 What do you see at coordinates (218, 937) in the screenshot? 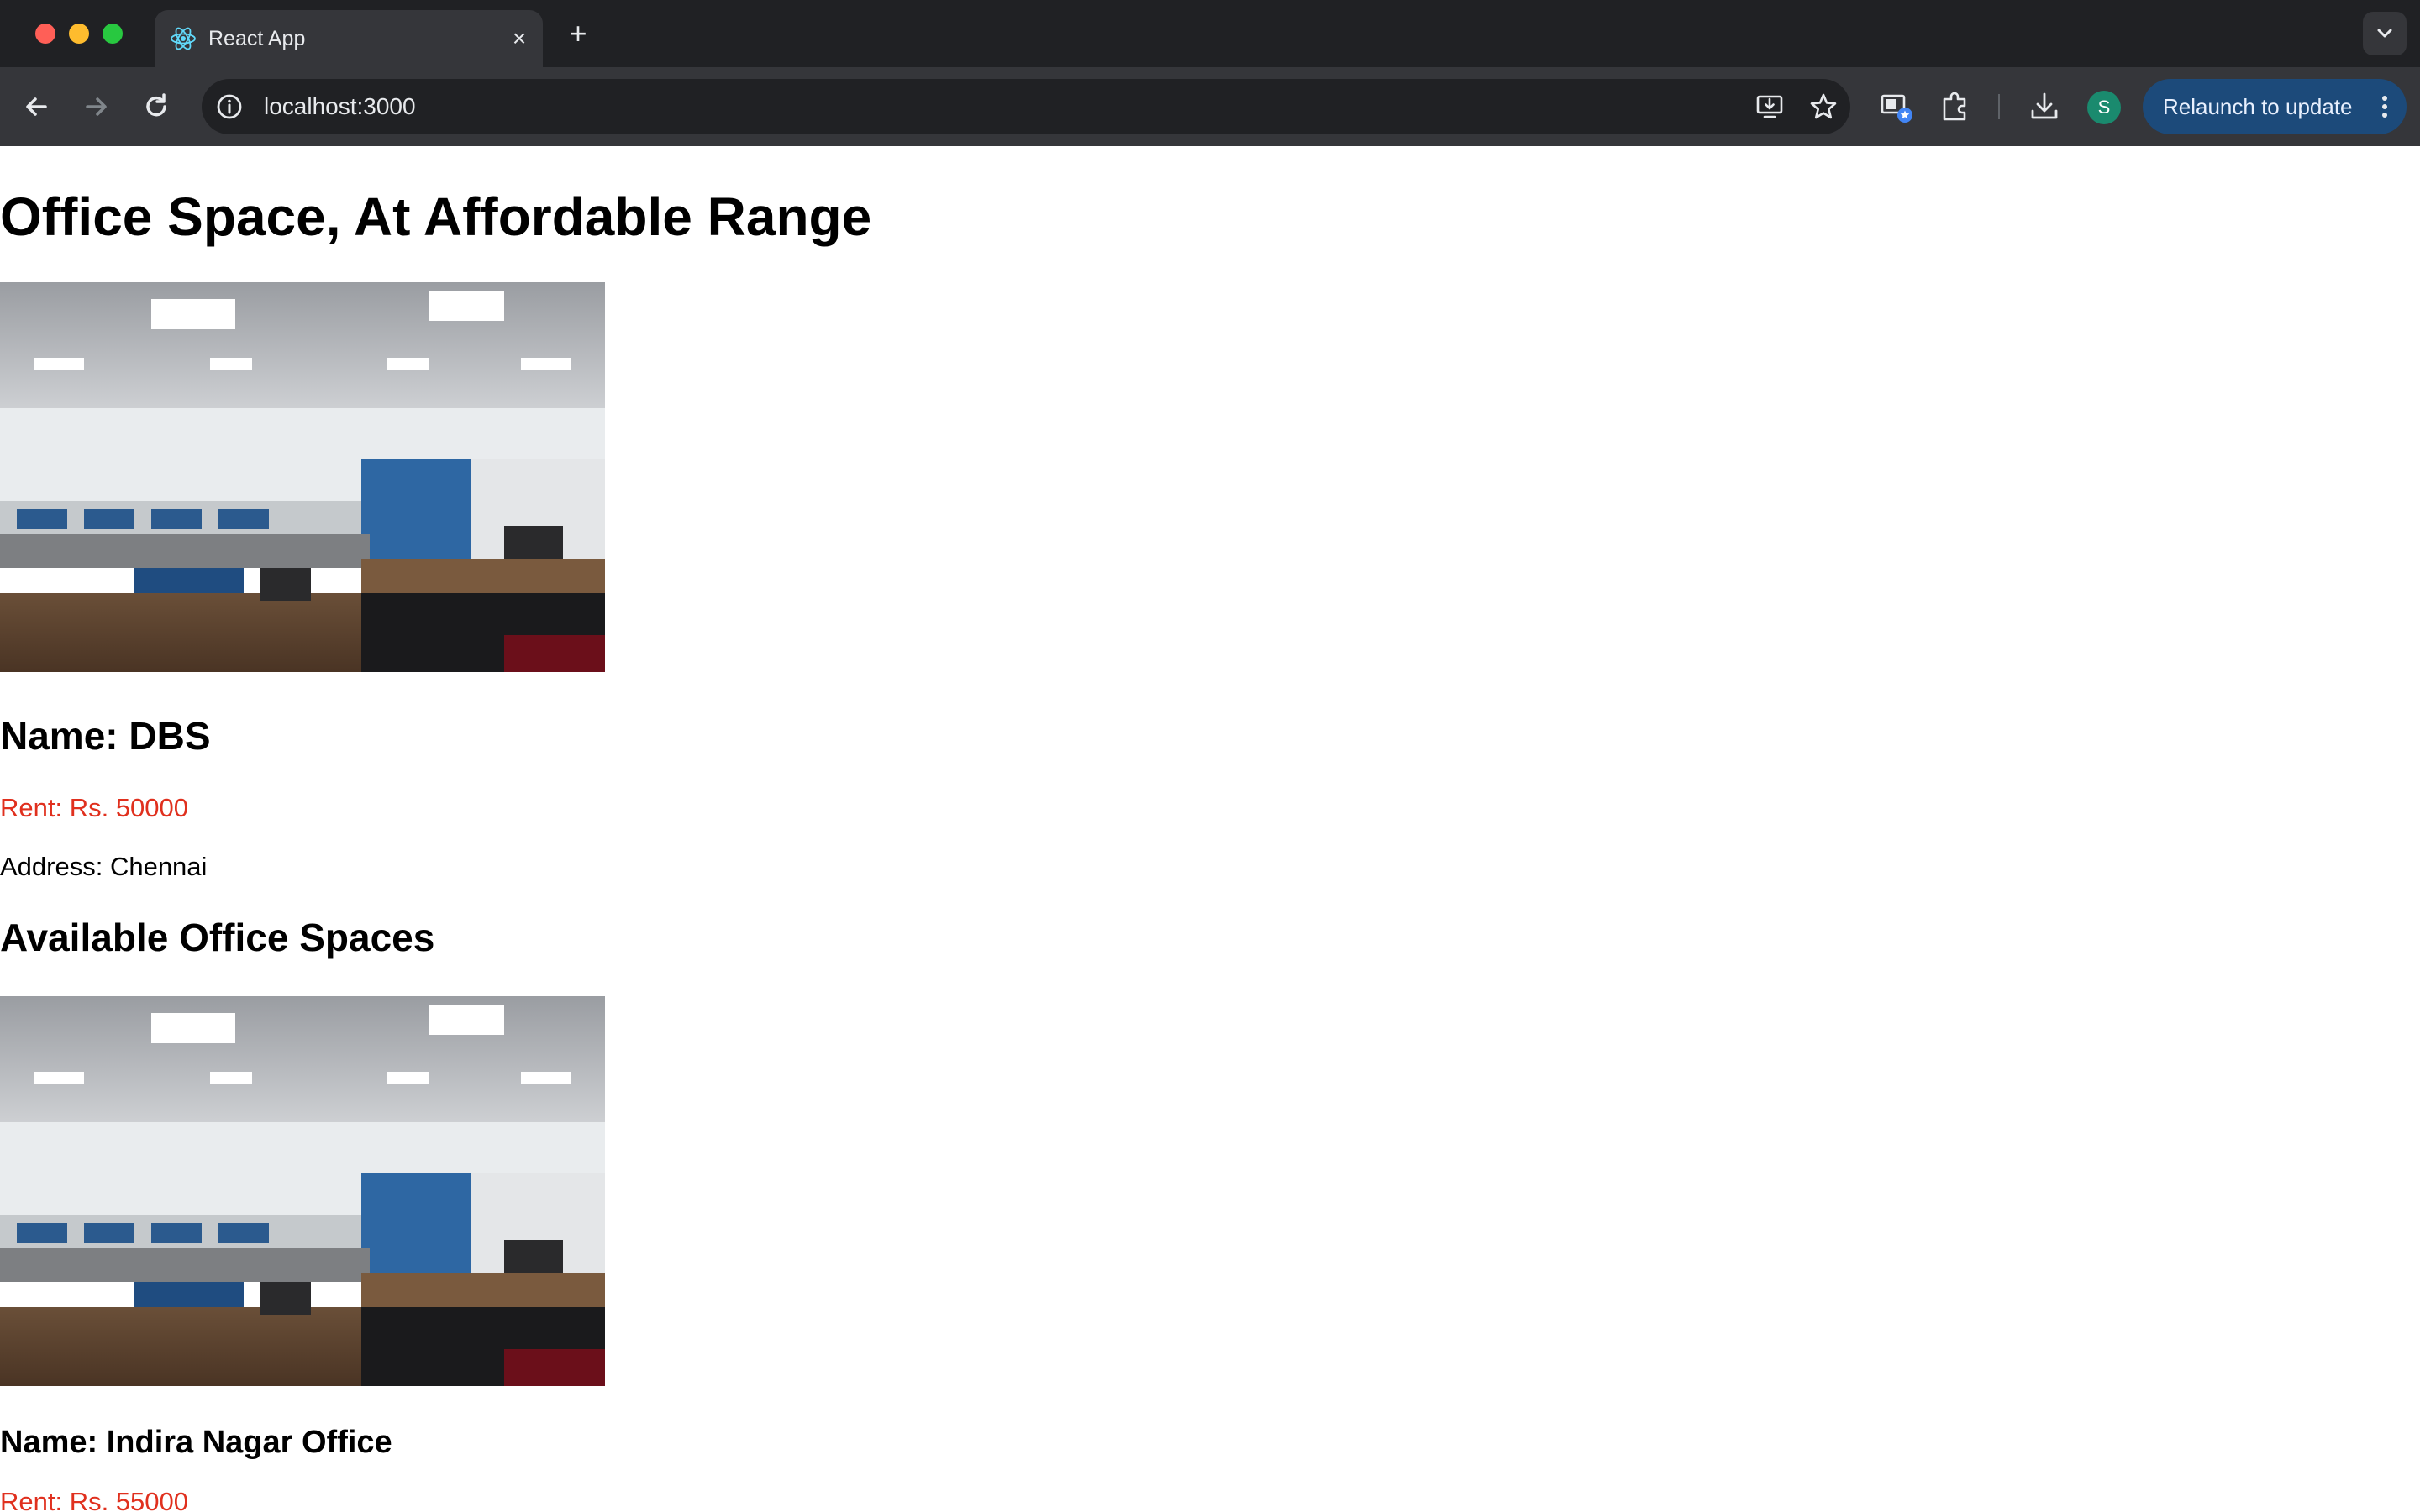
I see `available-spaces-heading: Available Office Spaces` at bounding box center [218, 937].